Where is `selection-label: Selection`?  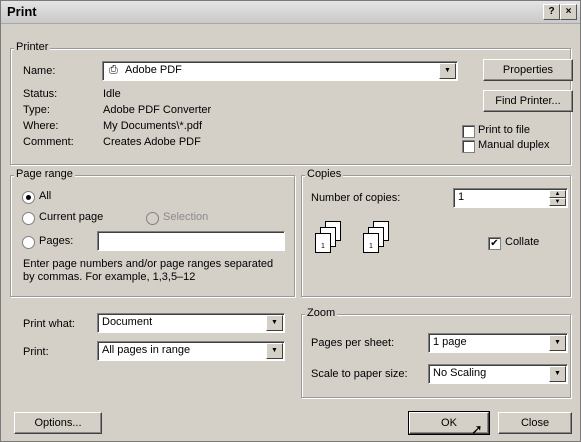
selection-label: Selection is located at coordinates (186, 217).